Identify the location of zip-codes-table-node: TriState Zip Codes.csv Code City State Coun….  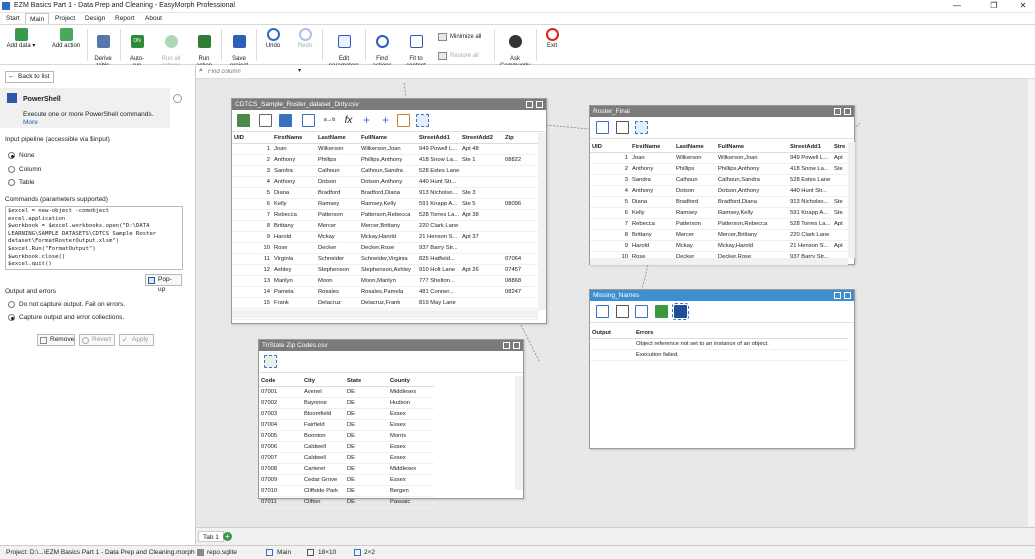
(391, 423).